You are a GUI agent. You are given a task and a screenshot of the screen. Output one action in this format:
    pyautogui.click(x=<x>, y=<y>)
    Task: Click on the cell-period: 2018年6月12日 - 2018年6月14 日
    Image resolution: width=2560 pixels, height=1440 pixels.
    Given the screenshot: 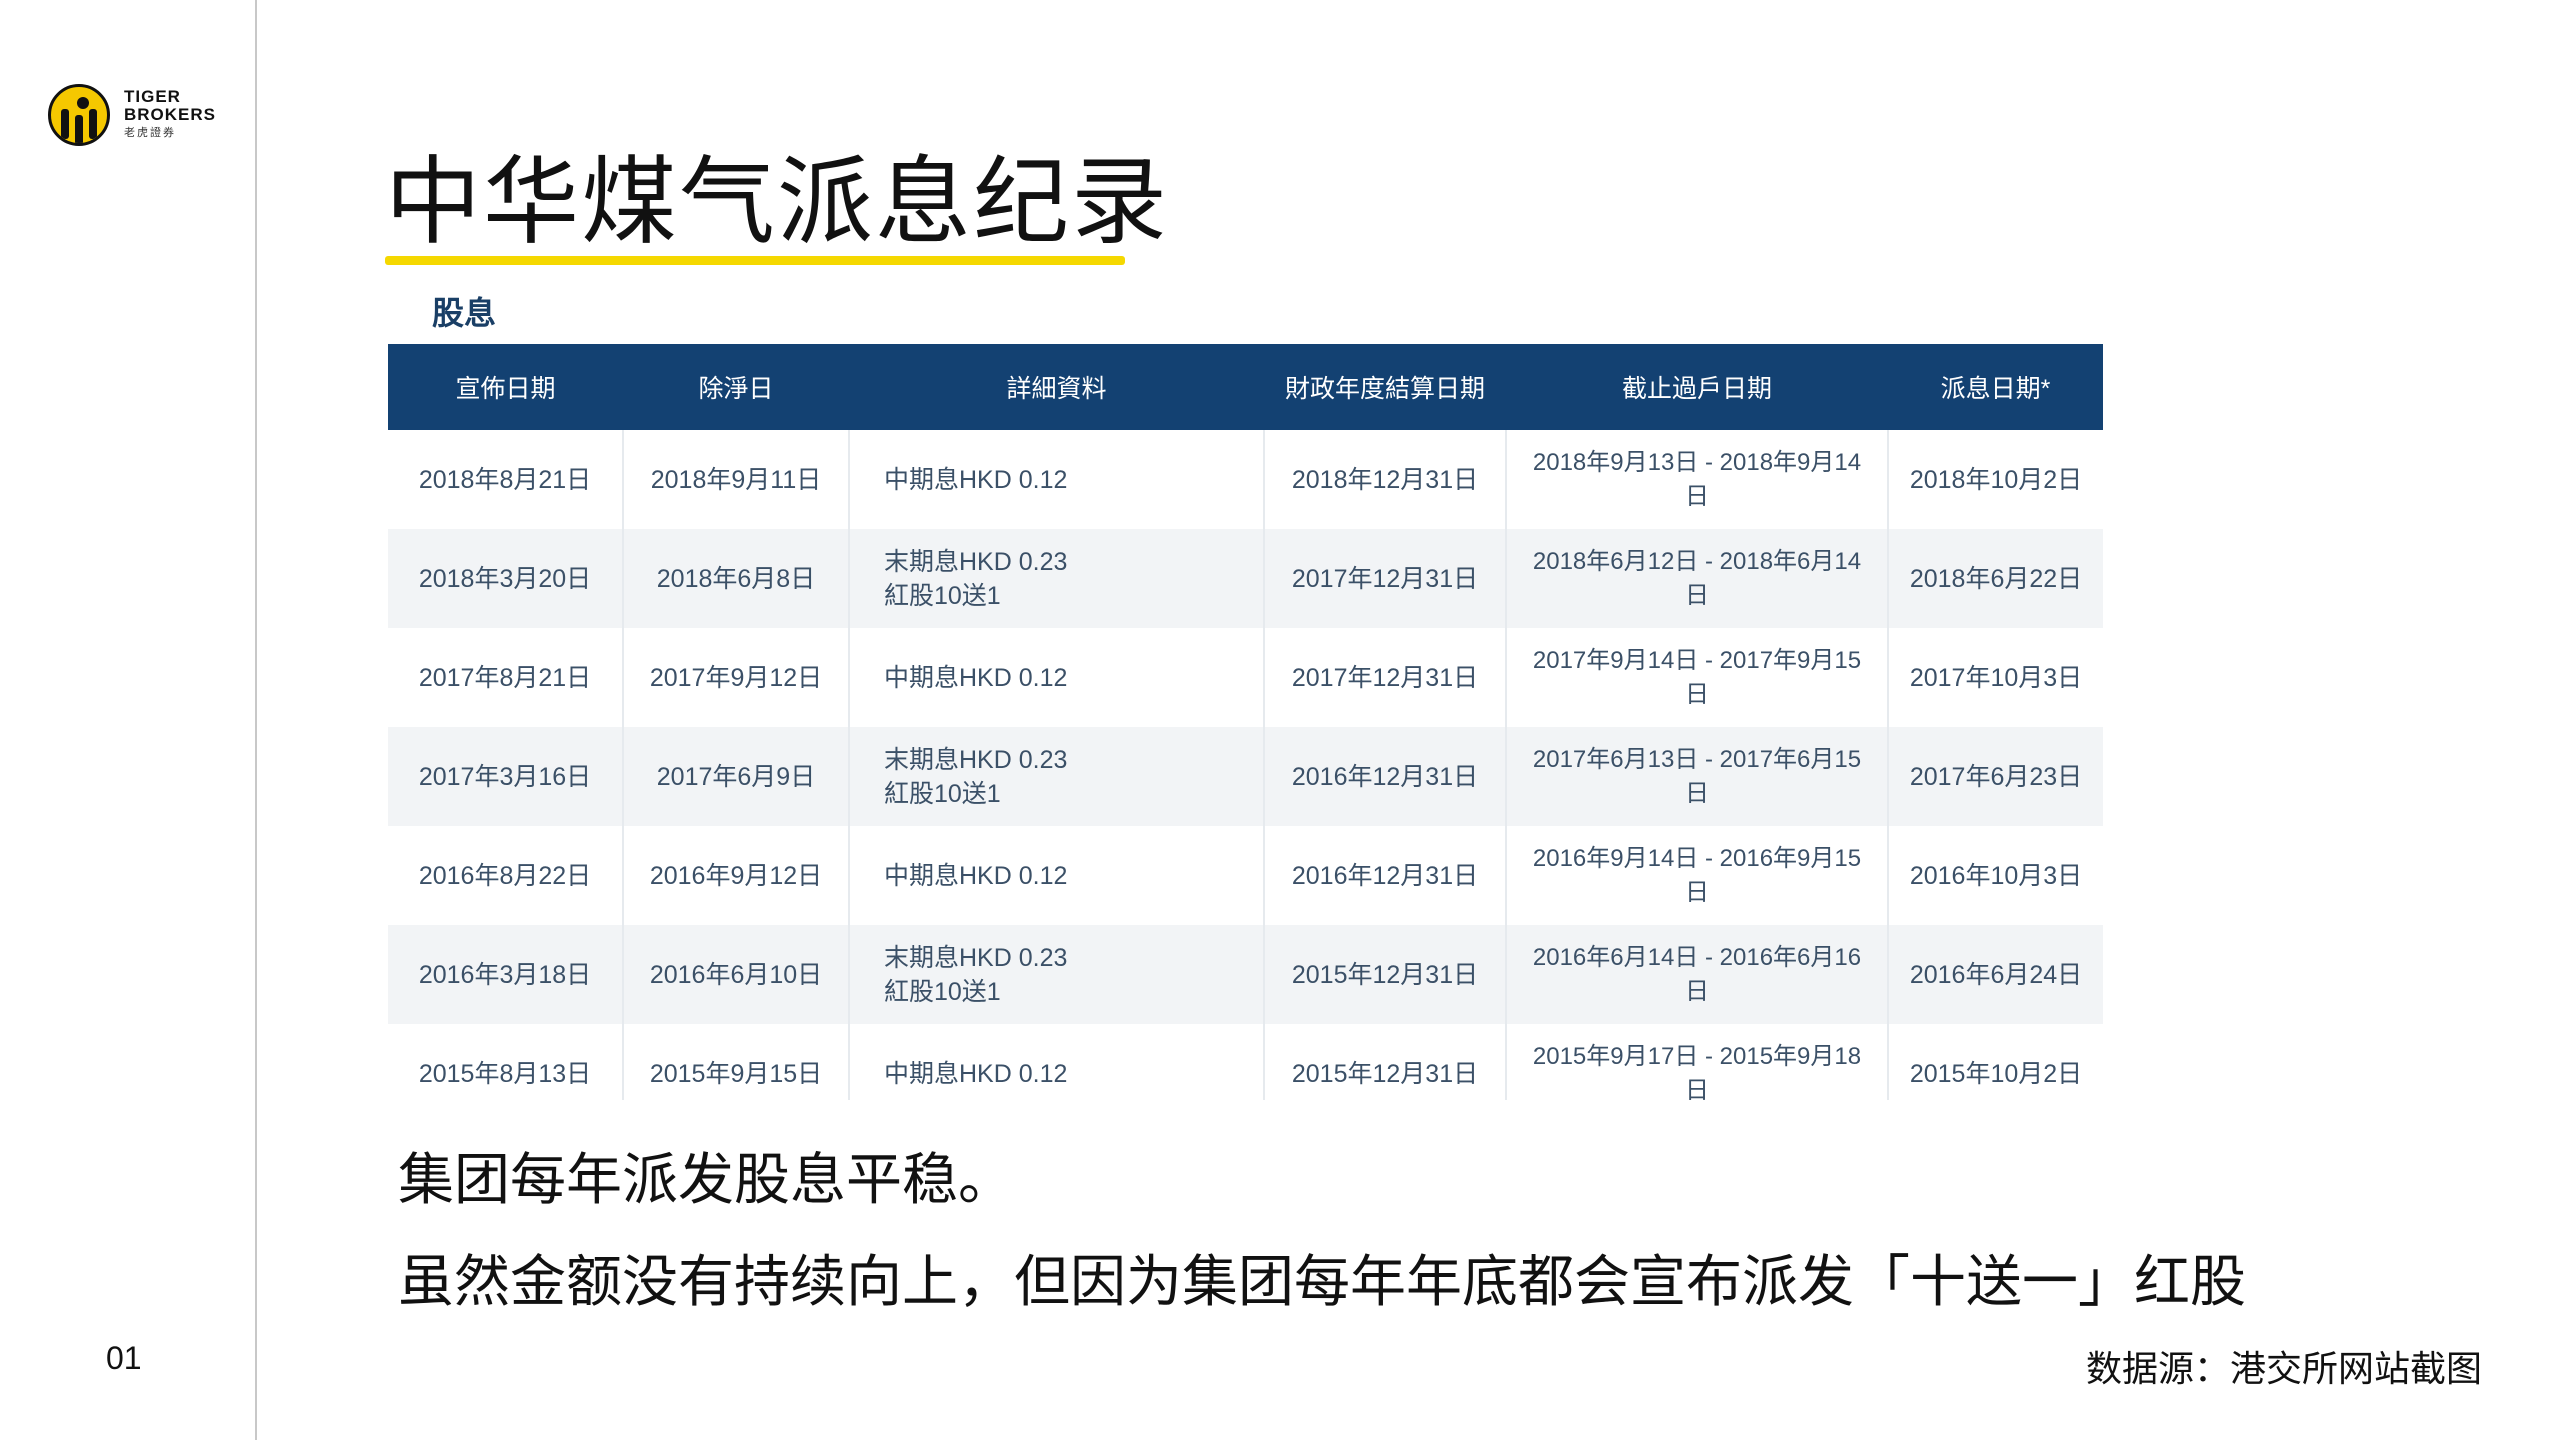 What is the action you would take?
    pyautogui.click(x=1697, y=578)
    